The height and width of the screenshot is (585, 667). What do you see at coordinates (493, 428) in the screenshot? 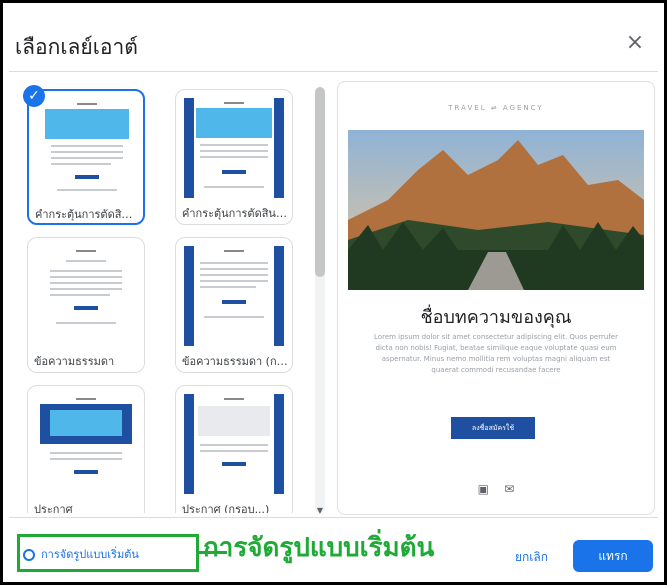
I see `preview-cta-button: ลงชื่อสมัครใช้` at bounding box center [493, 428].